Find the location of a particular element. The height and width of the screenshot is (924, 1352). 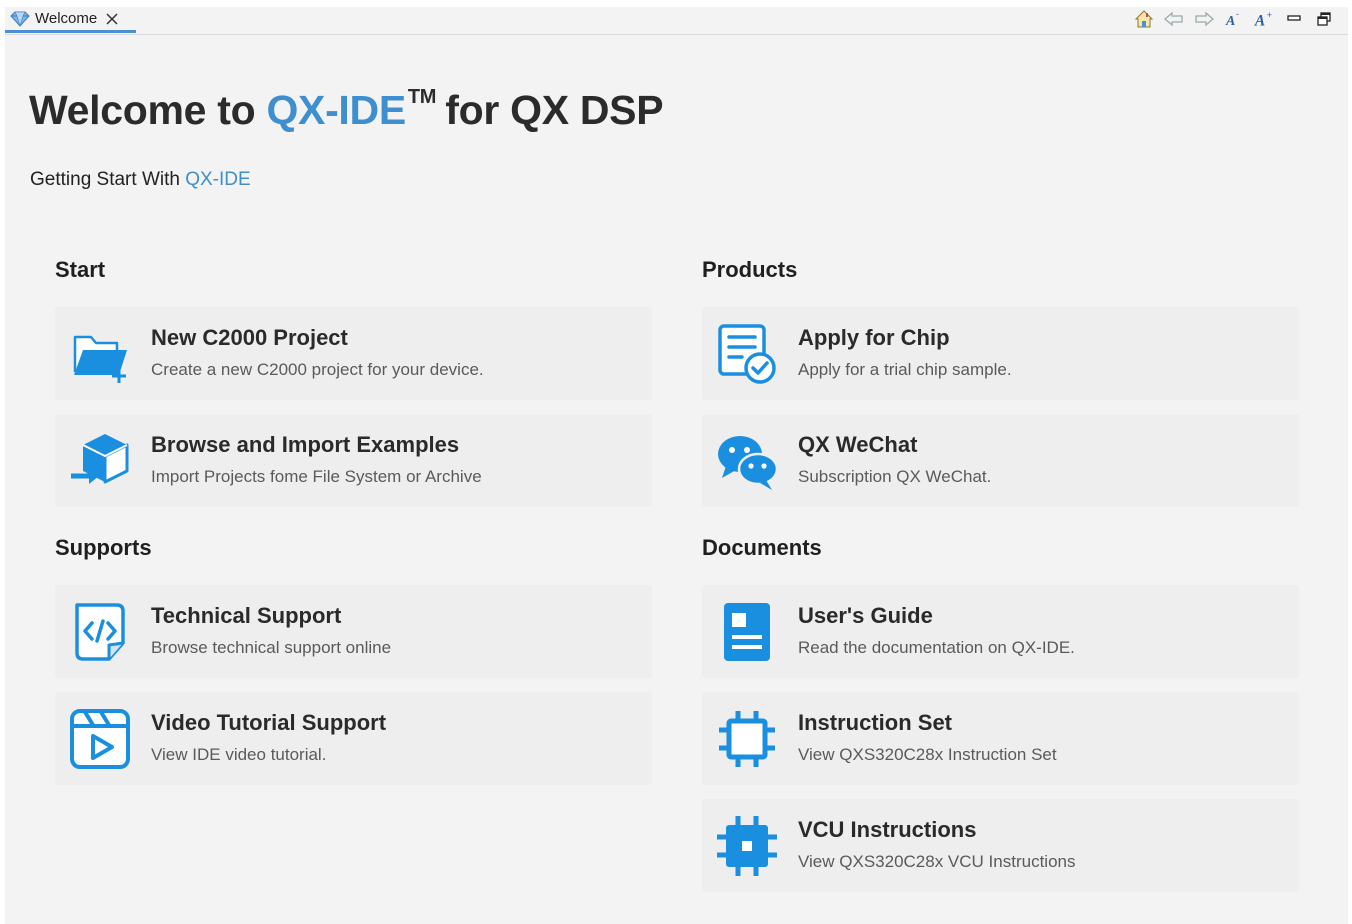

tab-label: Welcome is located at coordinates (66, 18).